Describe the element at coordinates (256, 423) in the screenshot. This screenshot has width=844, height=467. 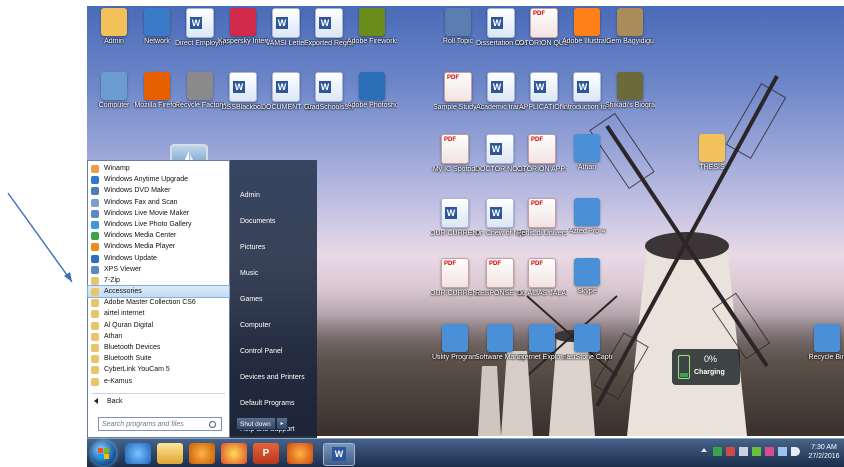
I see `shutdown-button: Shut down` at that location.